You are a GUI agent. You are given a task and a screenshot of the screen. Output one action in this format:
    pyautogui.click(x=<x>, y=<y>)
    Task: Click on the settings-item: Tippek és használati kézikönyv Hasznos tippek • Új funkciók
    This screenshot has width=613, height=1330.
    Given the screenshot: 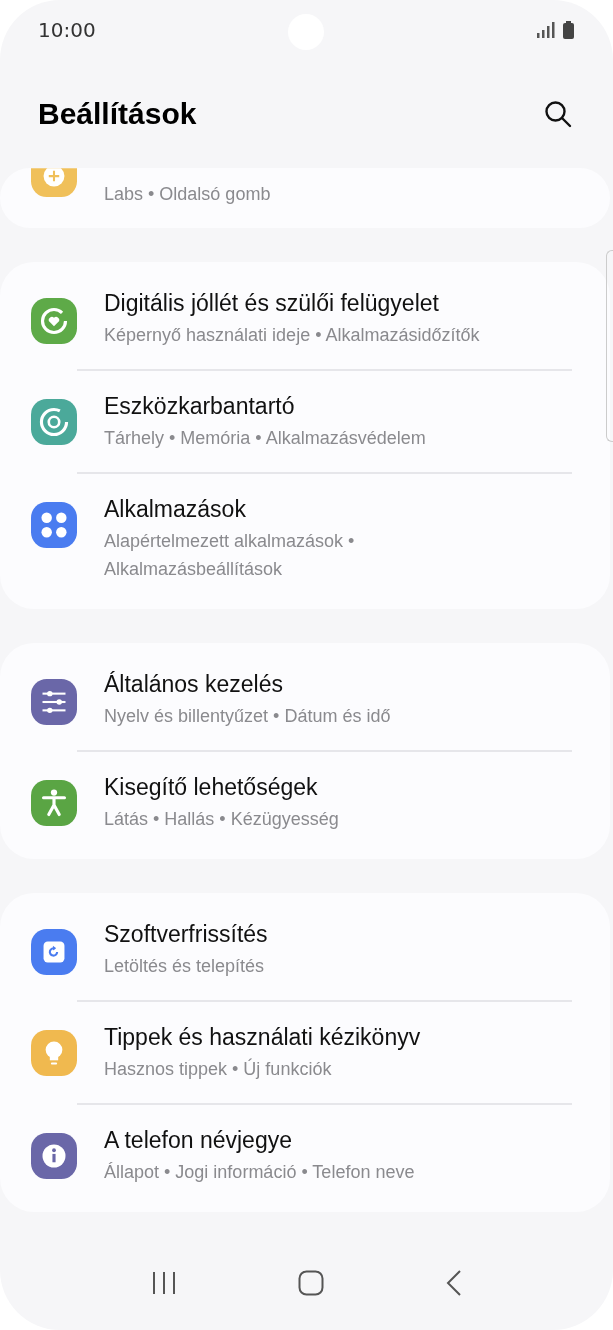 What is the action you would take?
    pyautogui.click(x=305, y=1052)
    